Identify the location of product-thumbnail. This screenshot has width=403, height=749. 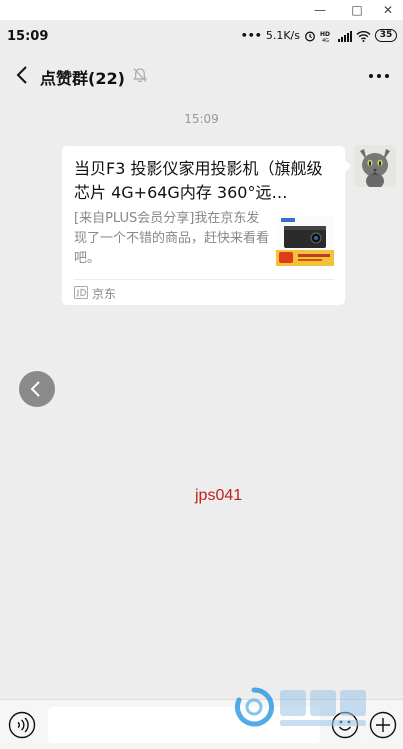
(305, 241).